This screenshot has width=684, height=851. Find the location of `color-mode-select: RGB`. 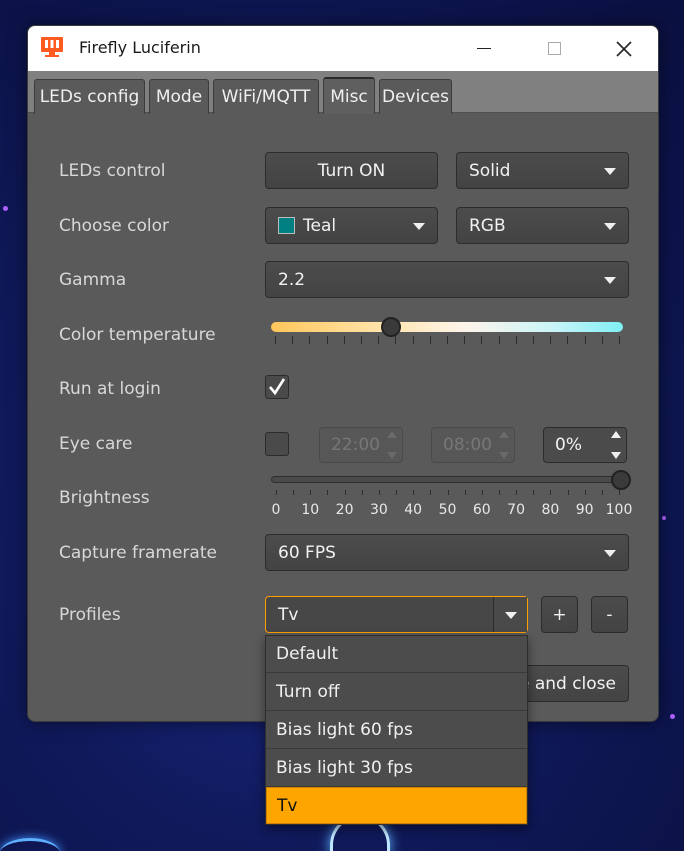

color-mode-select: RGB is located at coordinates (542, 225).